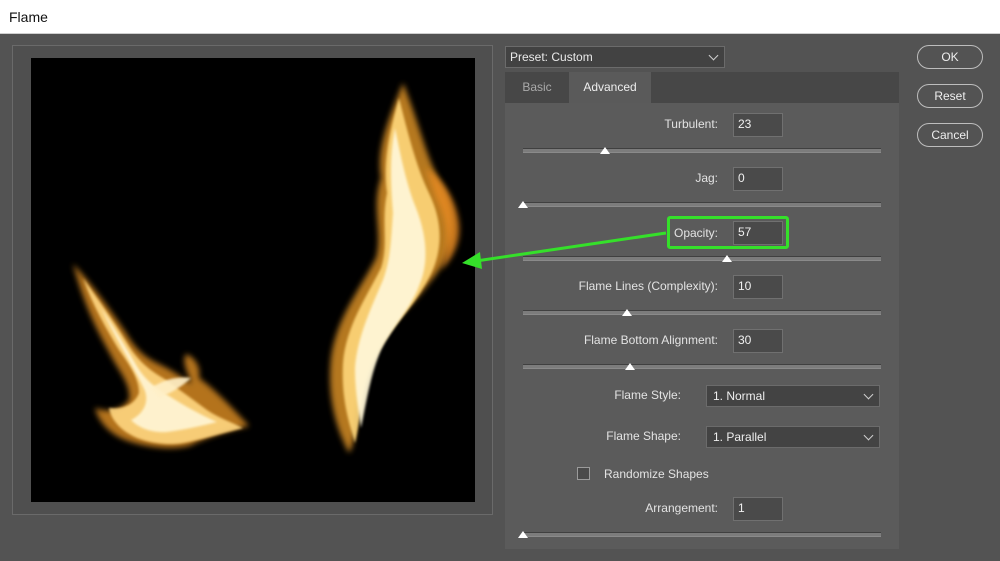  What do you see at coordinates (472, 260) in the screenshot?
I see `annotation-arrow-head` at bounding box center [472, 260].